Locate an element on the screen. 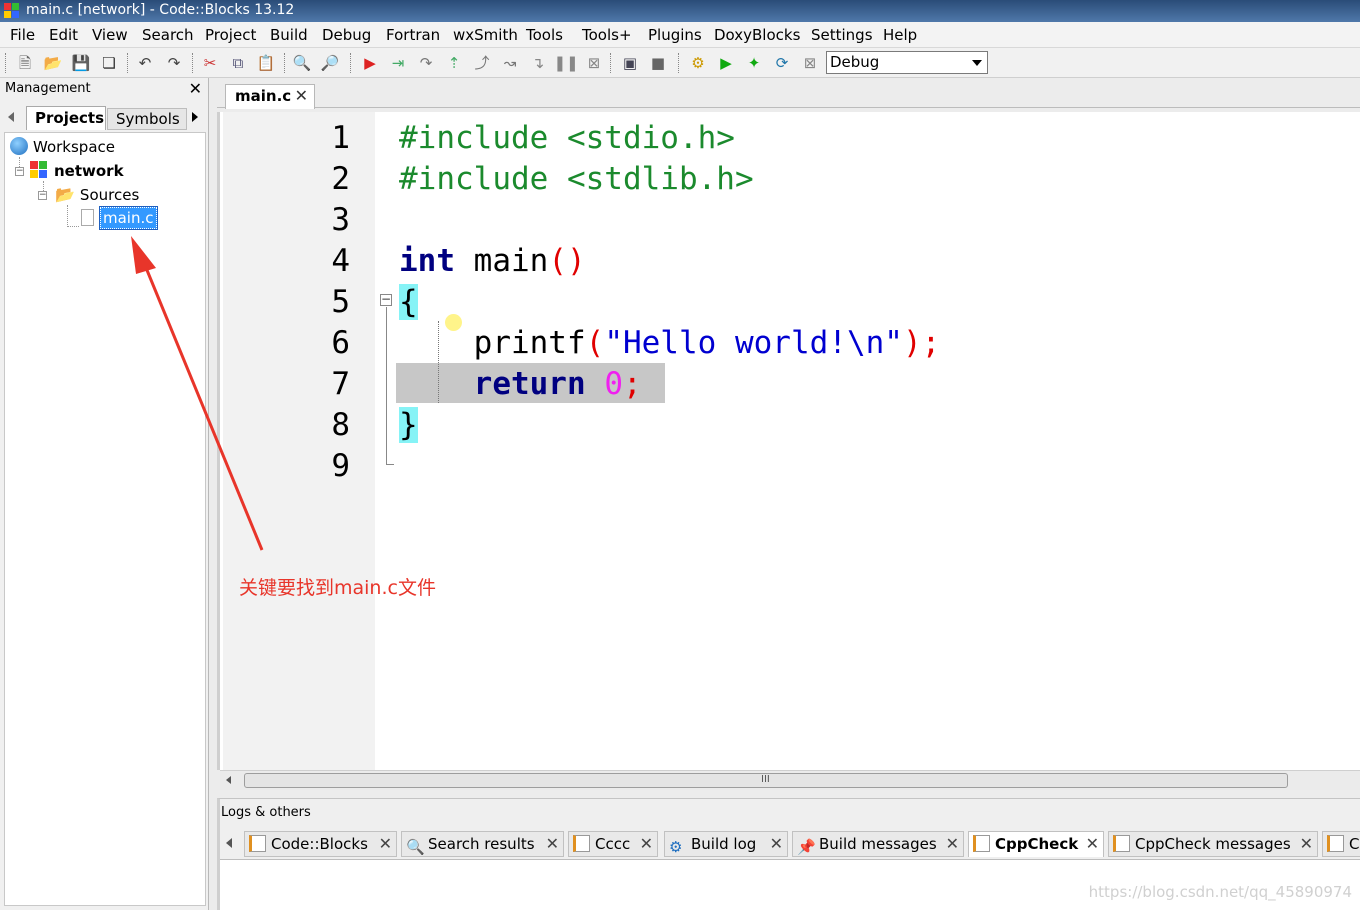 This screenshot has height=910, width=1360. menu-project: Project is located at coordinates (230, 35).